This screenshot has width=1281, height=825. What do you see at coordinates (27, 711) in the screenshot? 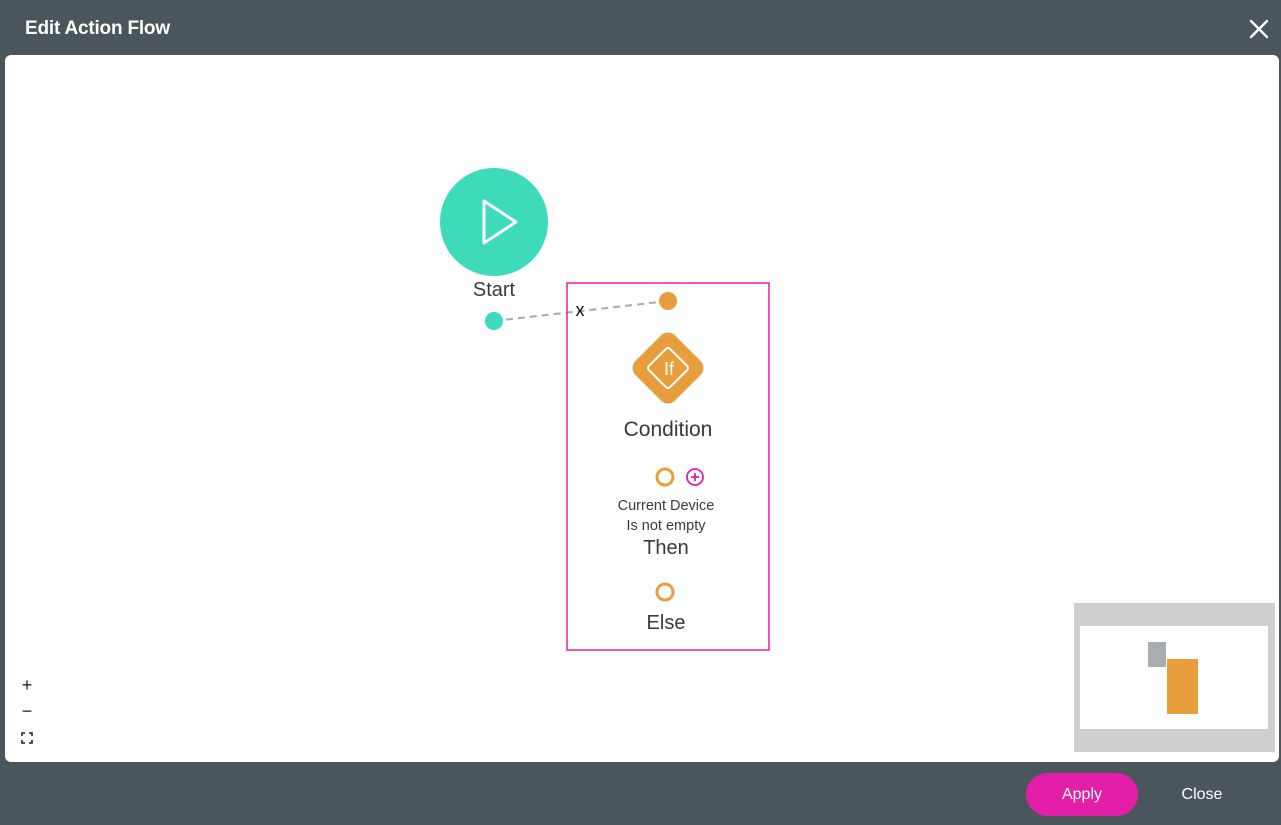
I see `zoom-out-button: −` at bounding box center [27, 711].